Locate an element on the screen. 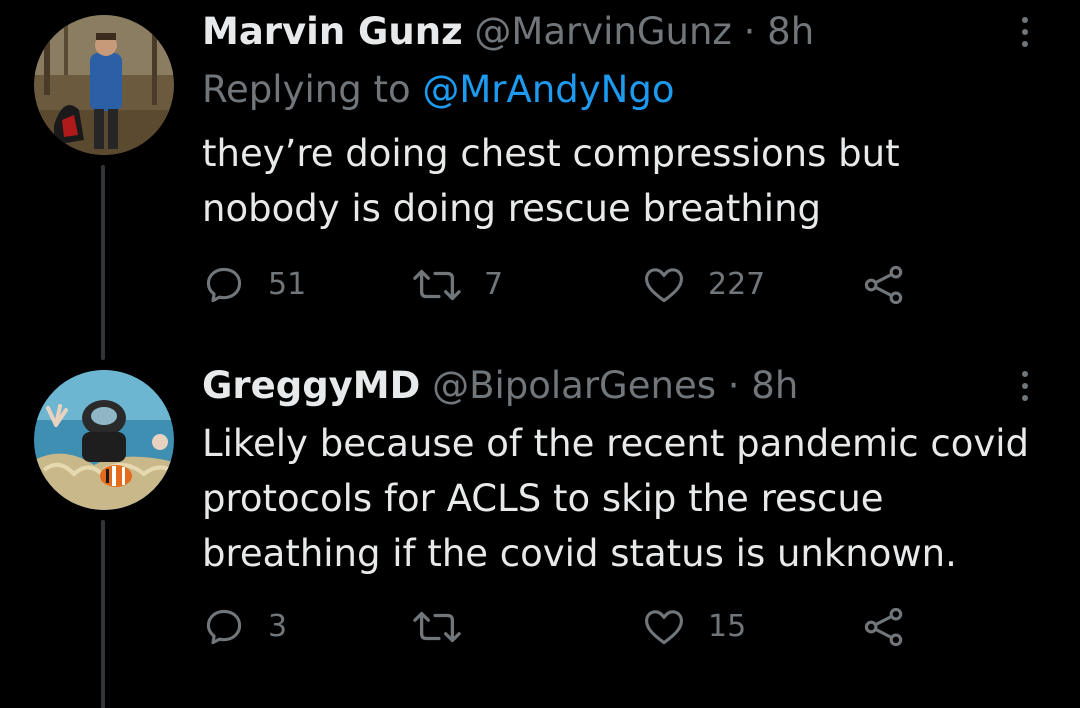 The image size is (1080, 708). replying-label: Replying to is located at coordinates (306, 89).